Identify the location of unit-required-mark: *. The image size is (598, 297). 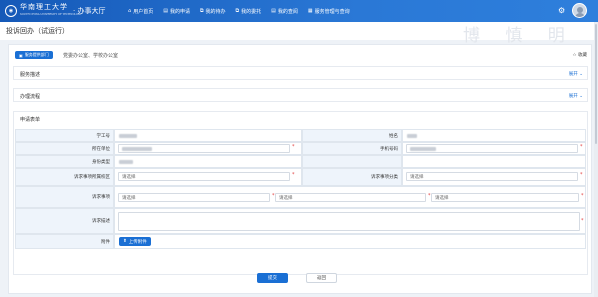
(293, 147).